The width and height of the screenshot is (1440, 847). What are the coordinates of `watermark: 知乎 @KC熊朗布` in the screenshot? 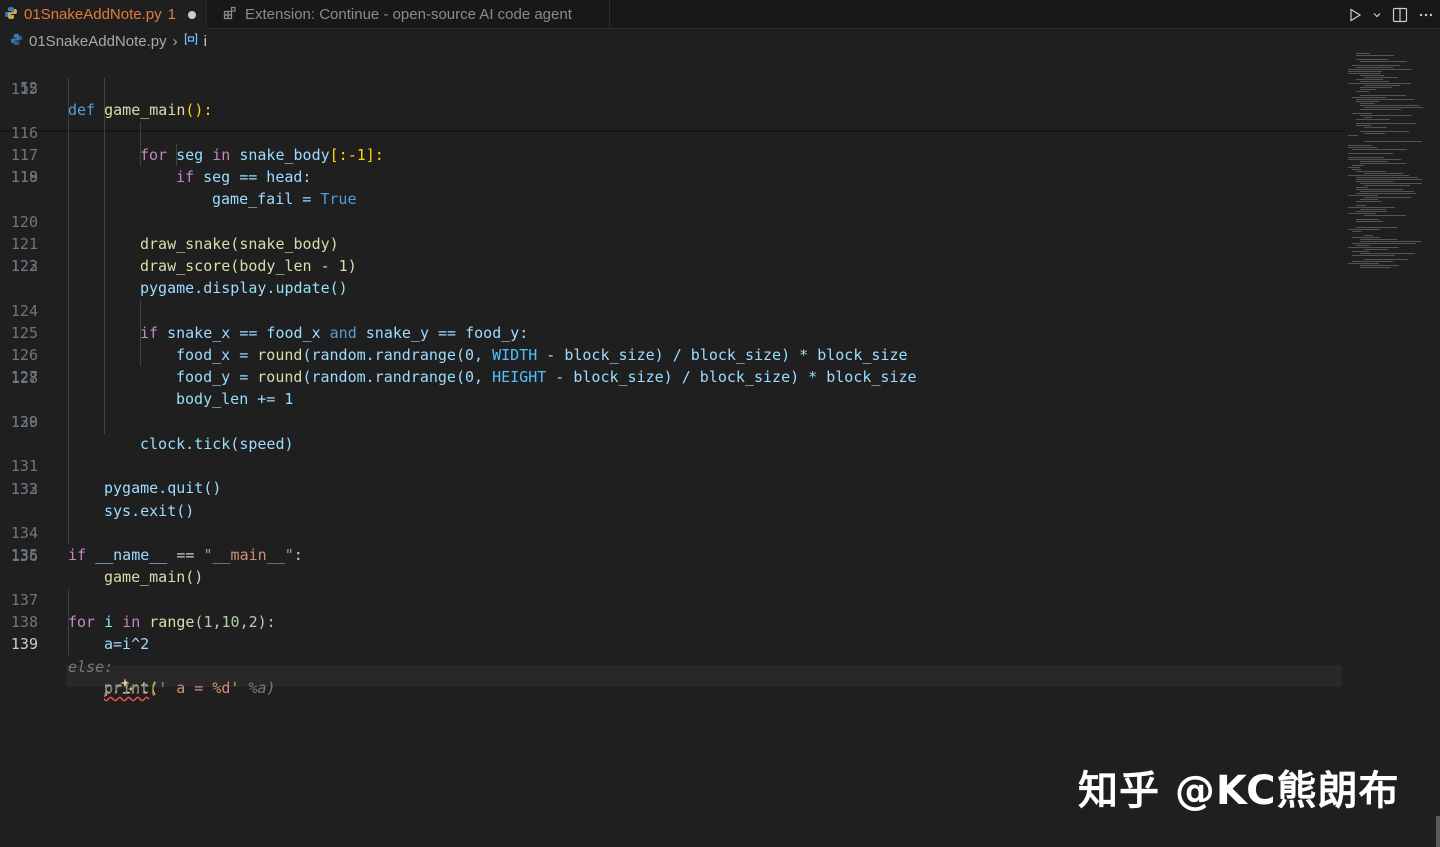 It's located at (1239, 791).